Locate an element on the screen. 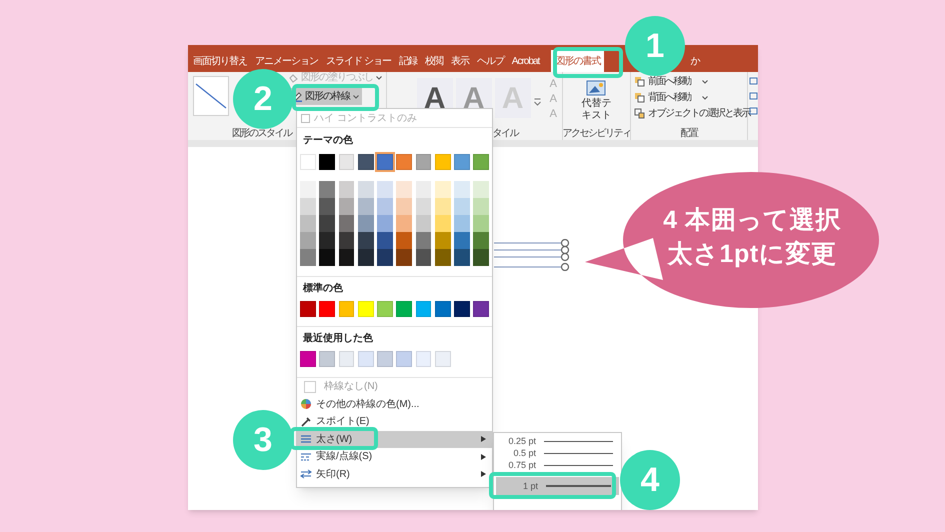 This screenshot has height=532, width=945. weight-option: 0.25 pt is located at coordinates (557, 441).